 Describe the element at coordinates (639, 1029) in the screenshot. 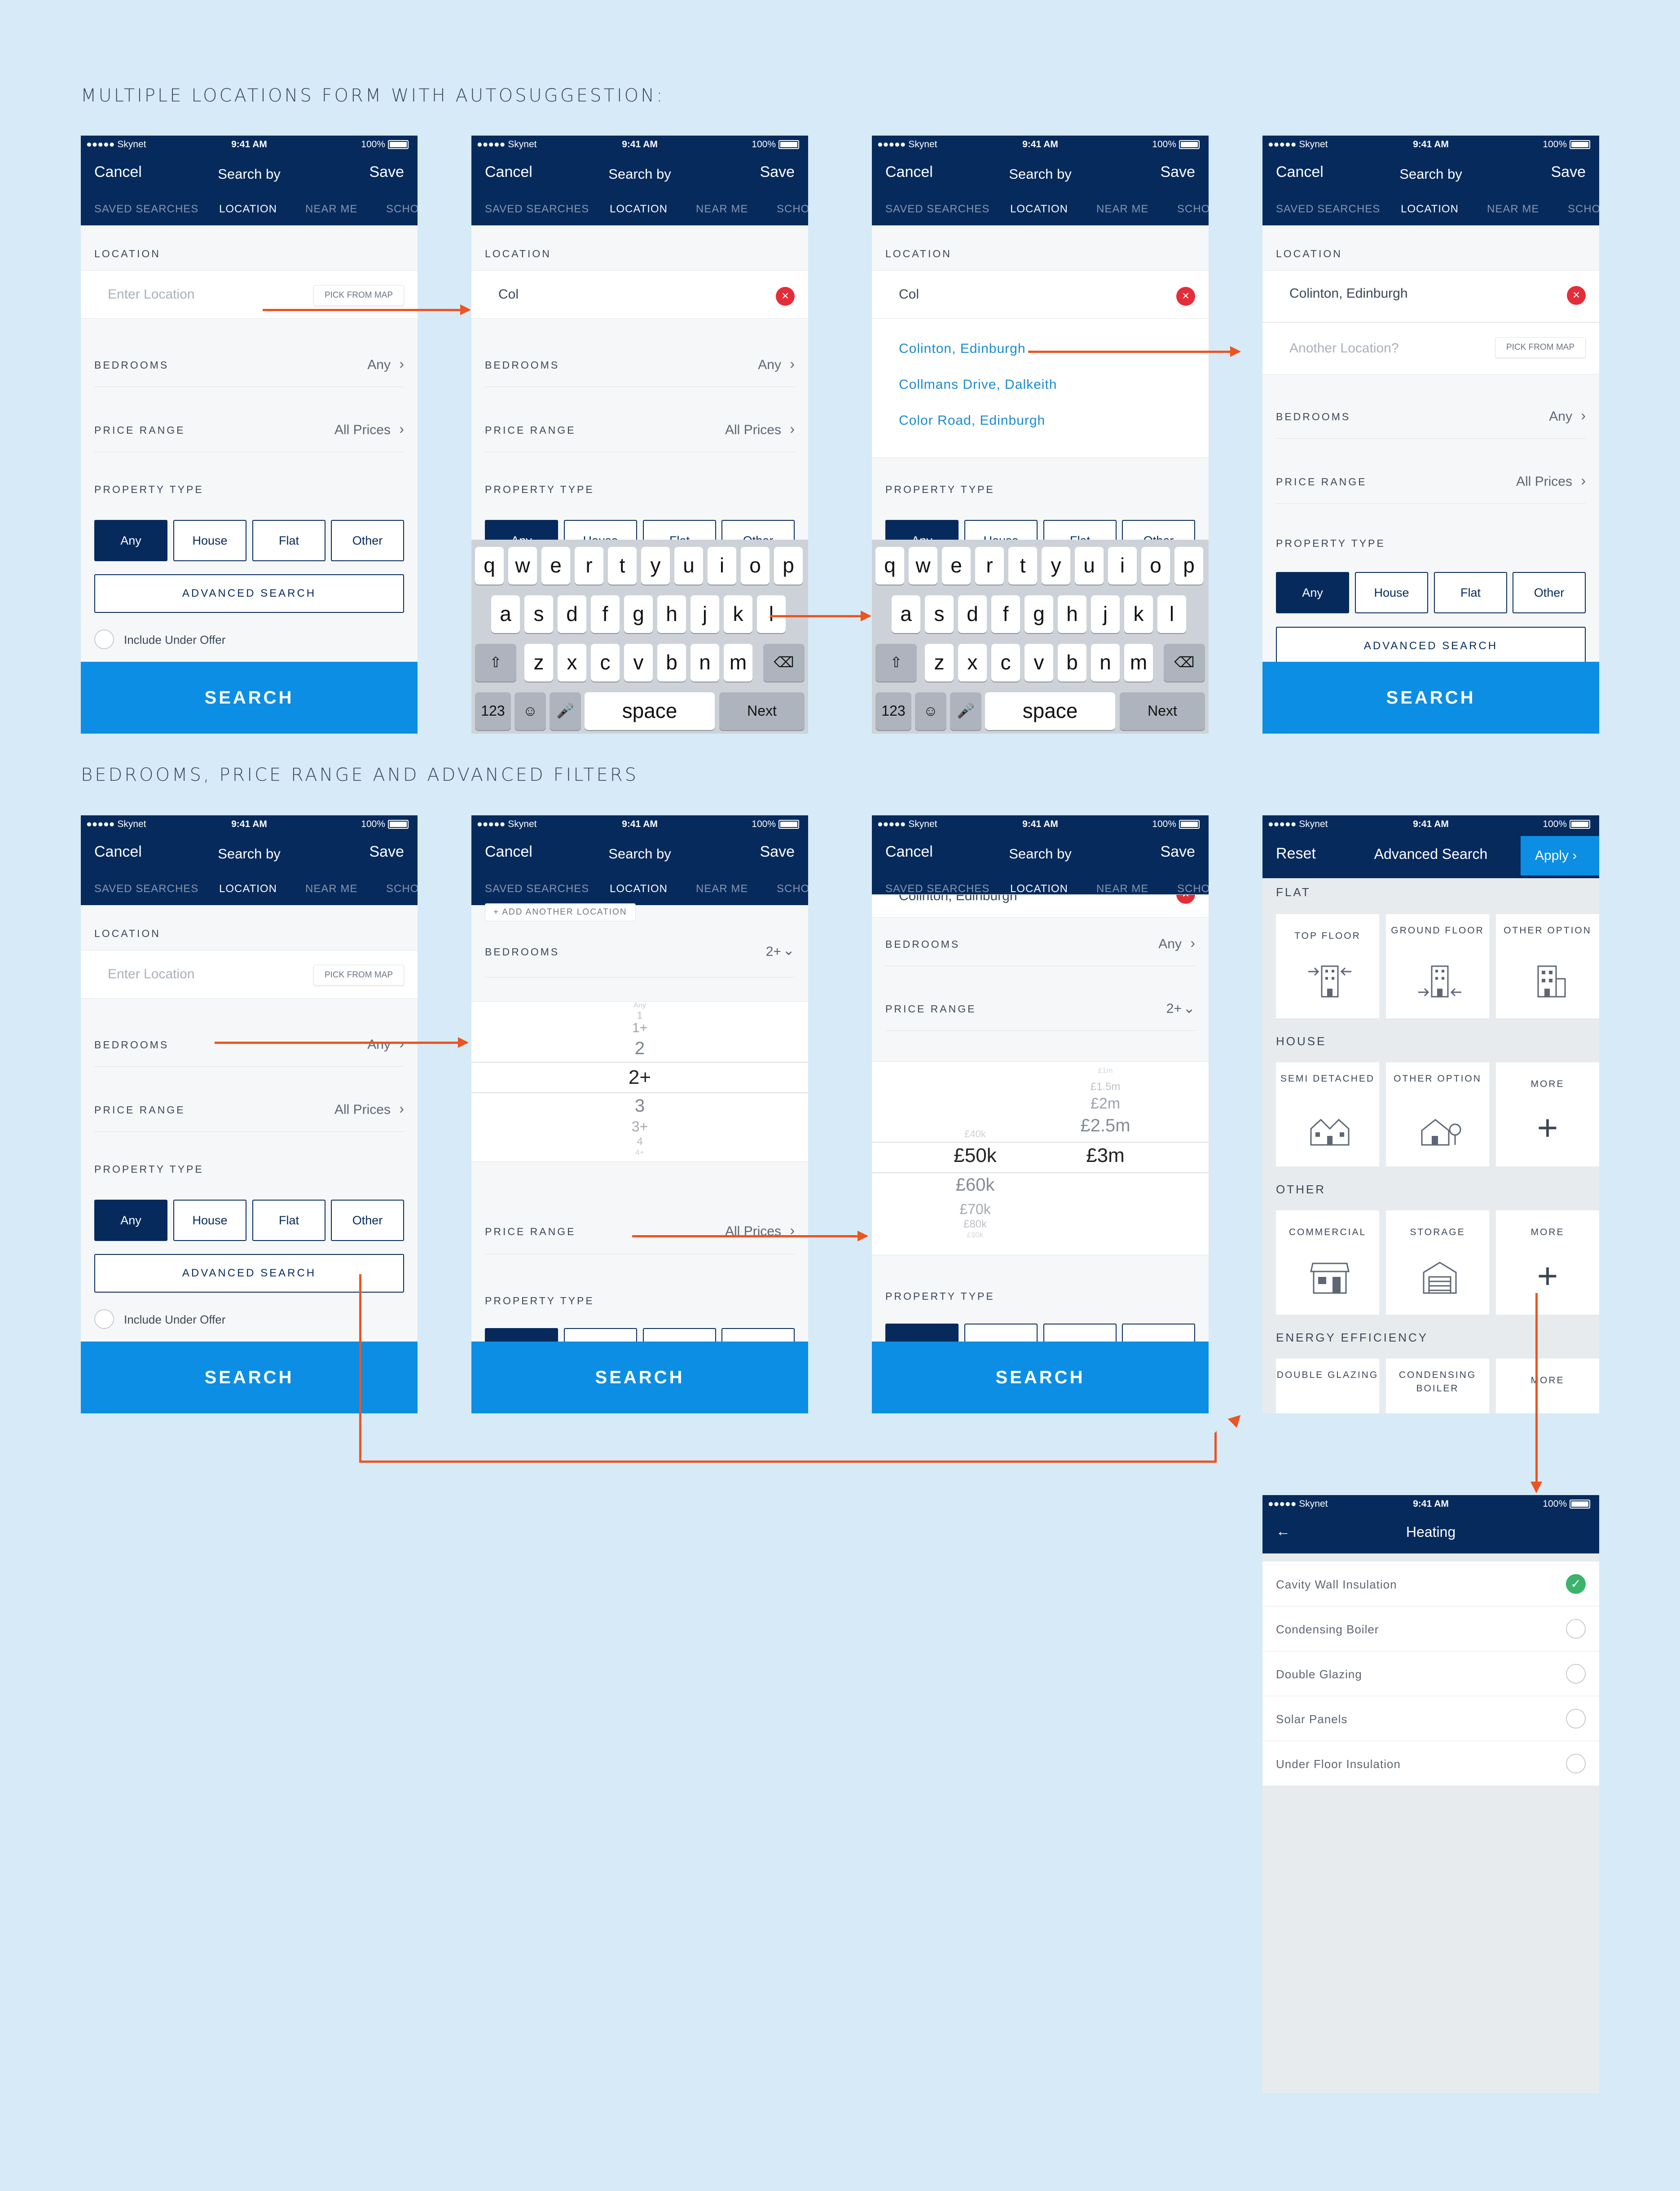

I see `picker-option: 1+` at that location.